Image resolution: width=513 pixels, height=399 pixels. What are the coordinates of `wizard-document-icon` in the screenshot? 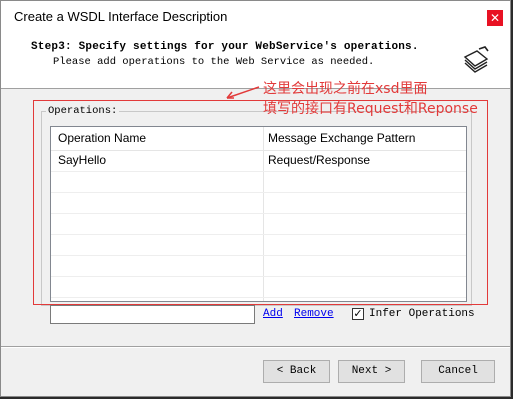 It's located at (476, 59).